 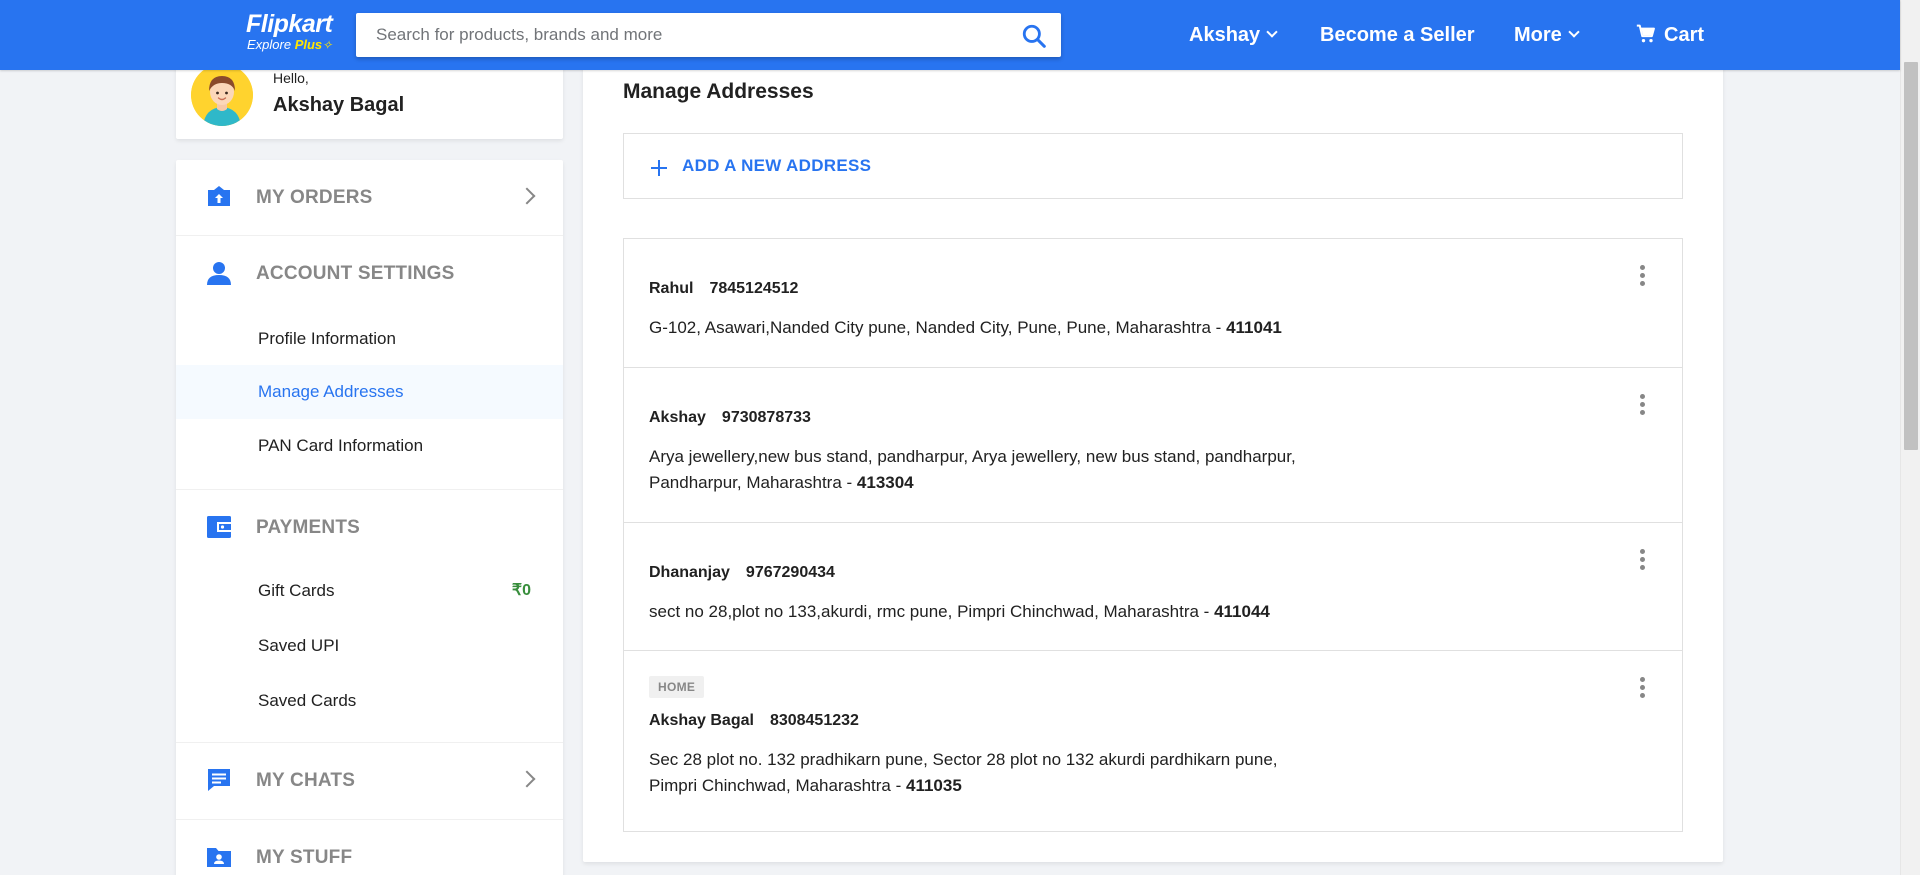 I want to click on sidebar-item-gift-cards: Gift Cards ₹0, so click(x=369, y=591).